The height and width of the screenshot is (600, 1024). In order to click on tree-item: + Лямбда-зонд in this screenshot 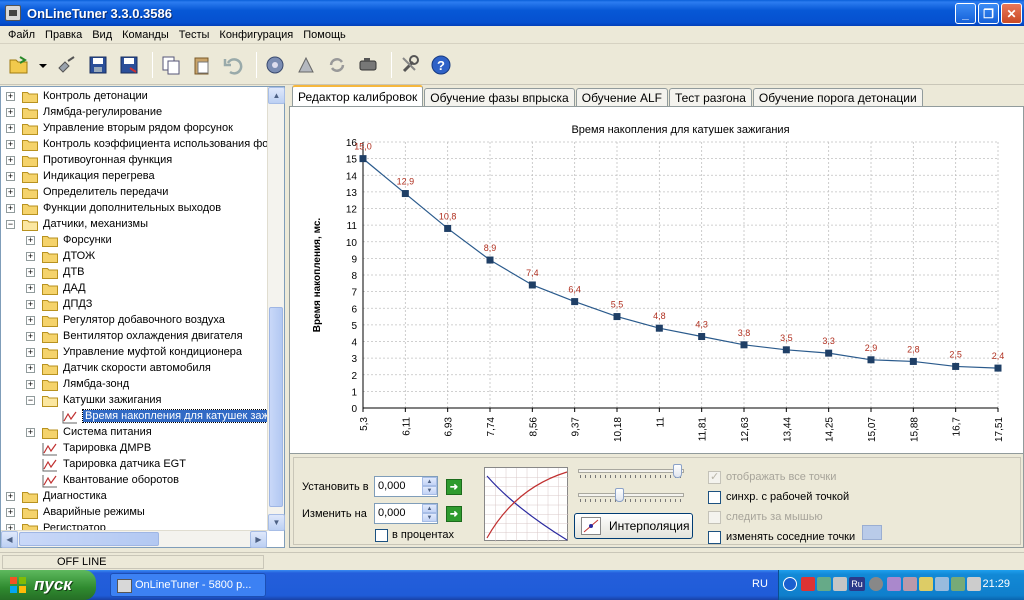, I will do `click(134, 385)`.